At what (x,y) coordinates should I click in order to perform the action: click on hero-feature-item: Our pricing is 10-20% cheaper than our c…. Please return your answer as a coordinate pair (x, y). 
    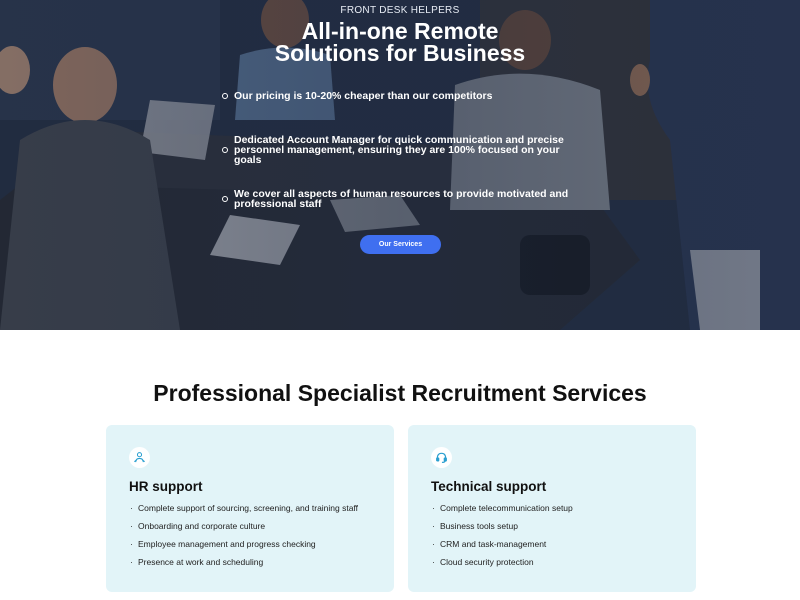
    Looking at the image, I should click on (402, 96).